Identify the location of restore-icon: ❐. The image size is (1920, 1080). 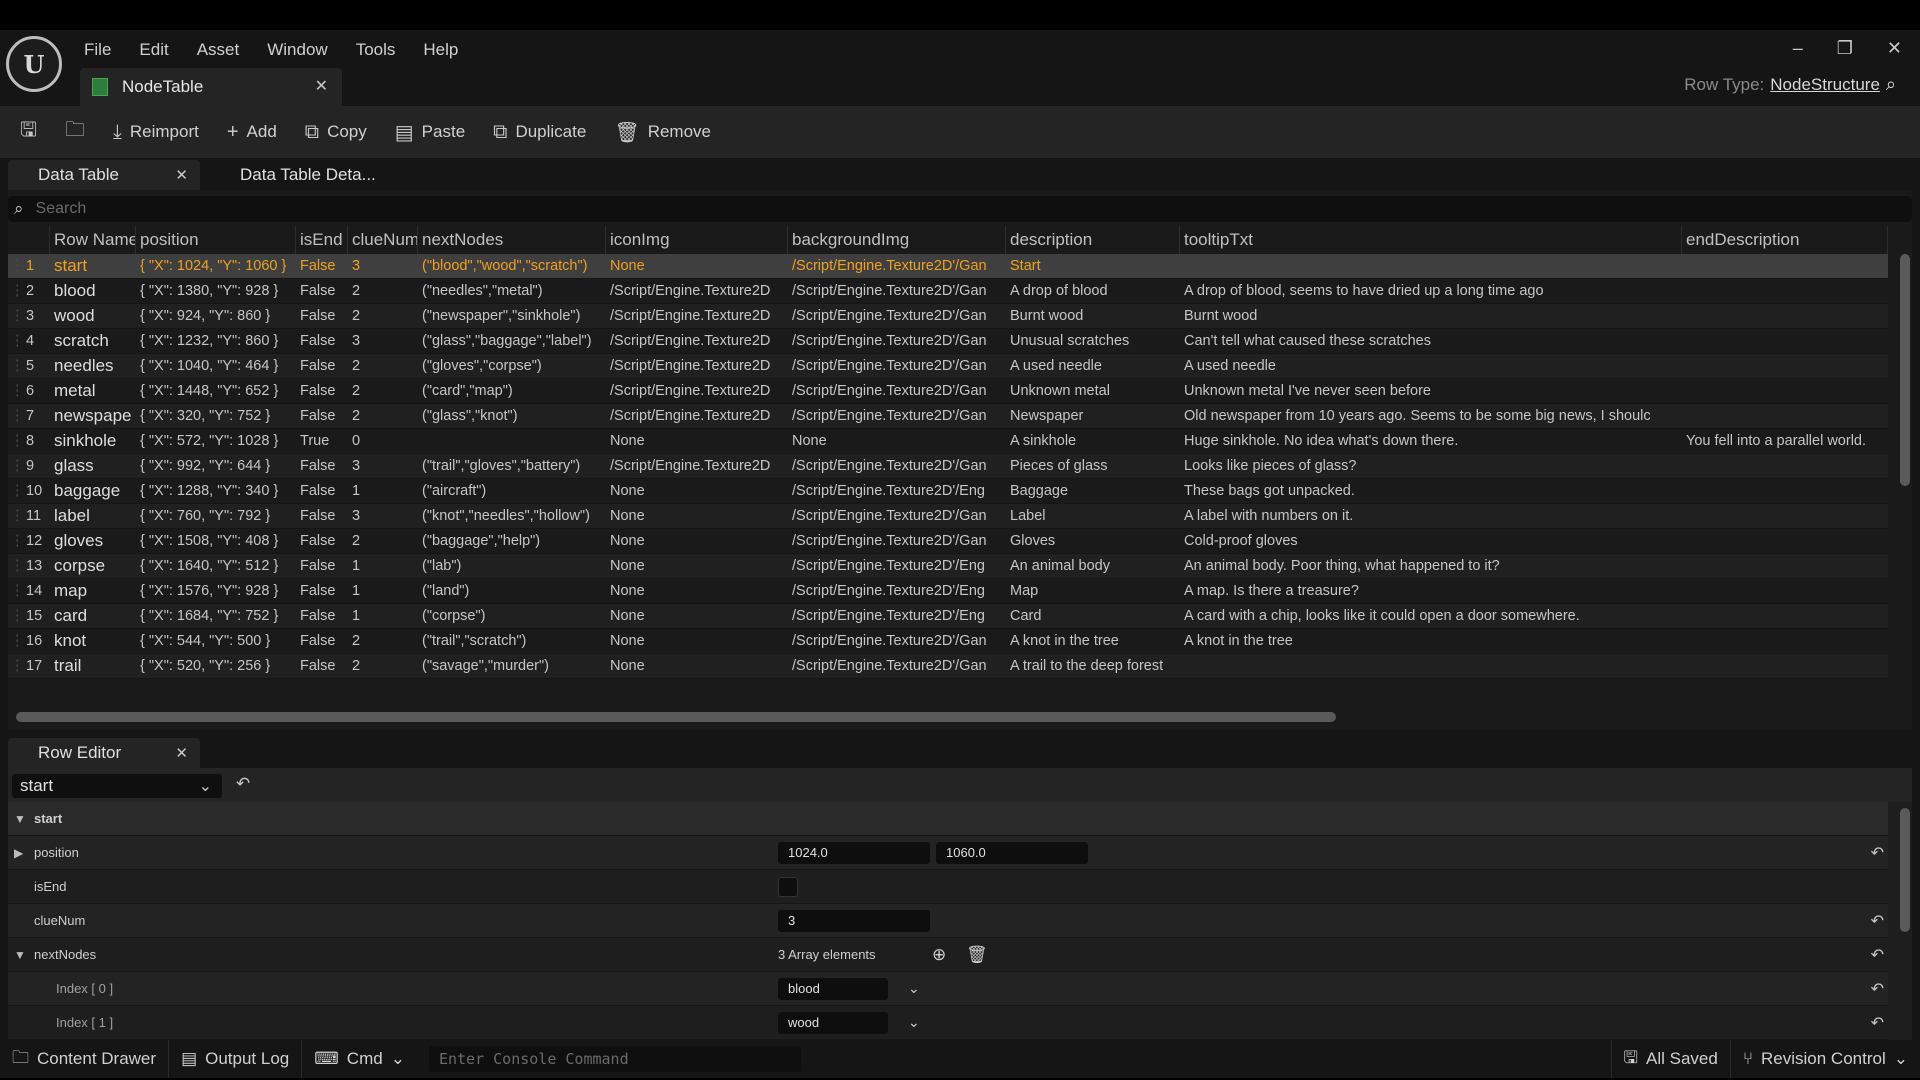
(1845, 48).